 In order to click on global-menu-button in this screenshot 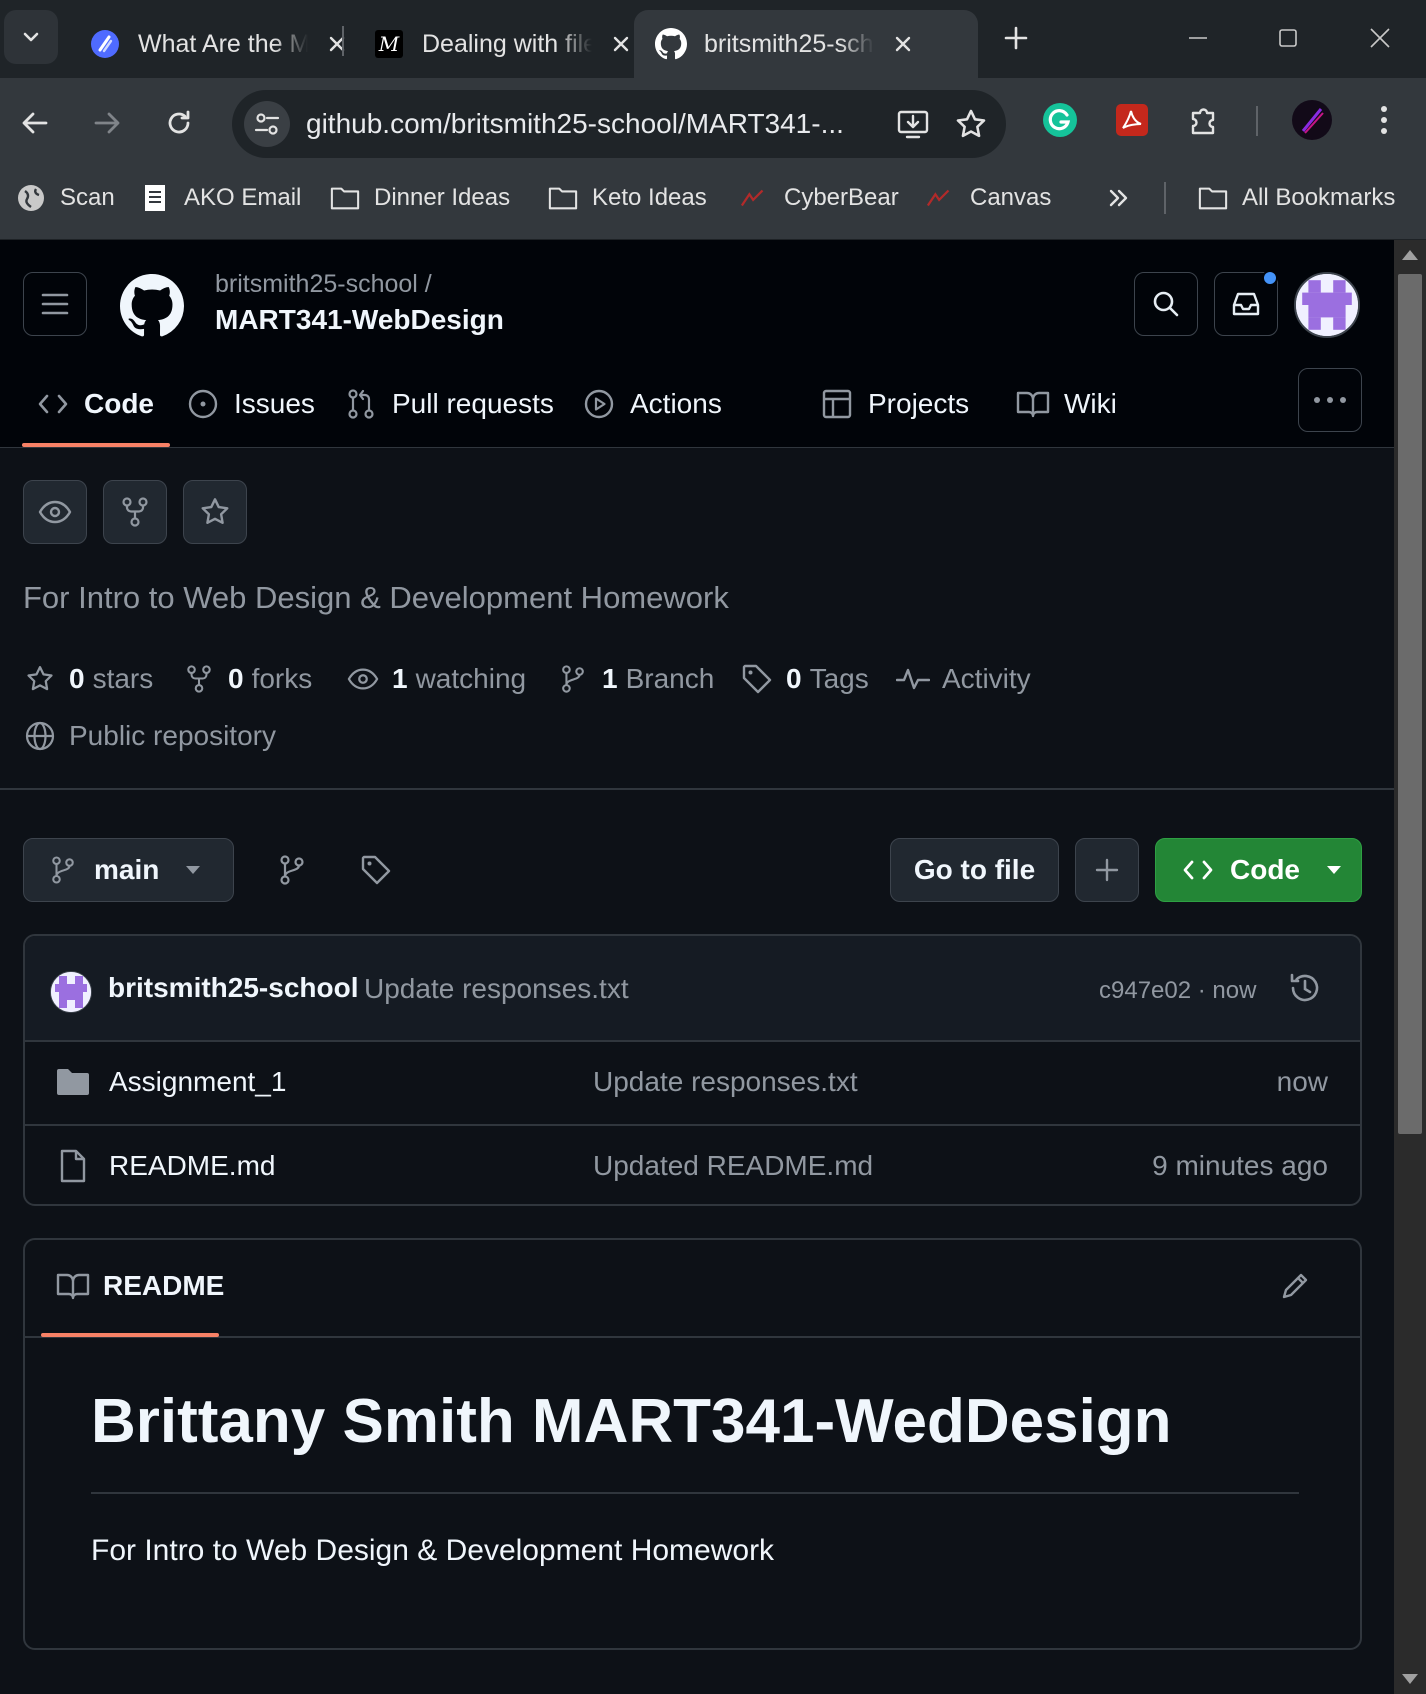, I will do `click(55, 304)`.